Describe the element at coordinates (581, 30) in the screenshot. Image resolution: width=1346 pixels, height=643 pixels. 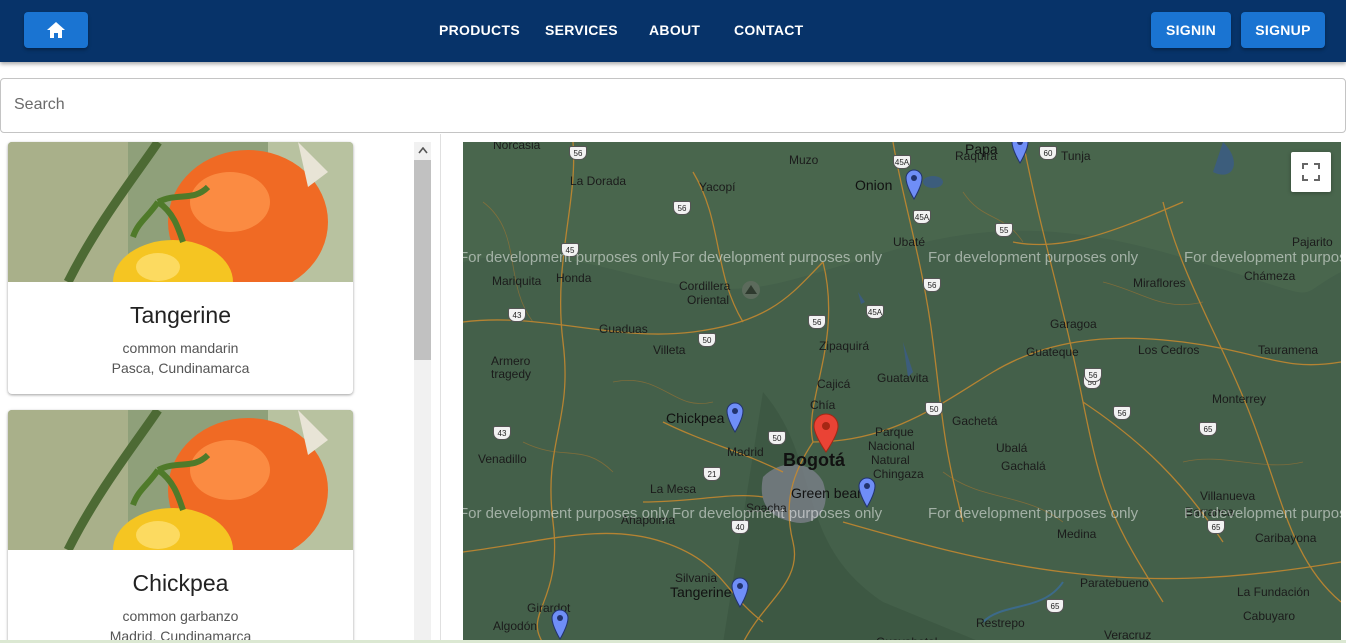
I see `nav-services-link: SERVICES` at that location.